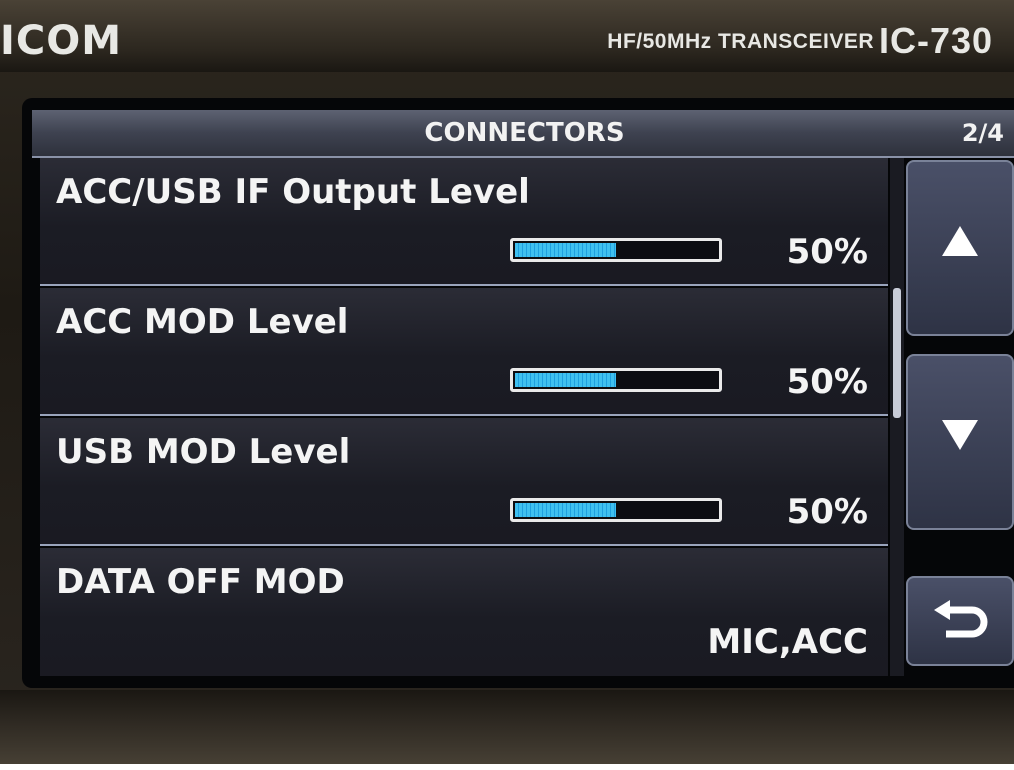  What do you see at coordinates (202, 322) in the screenshot?
I see `item-label: ACC MOD Level` at bounding box center [202, 322].